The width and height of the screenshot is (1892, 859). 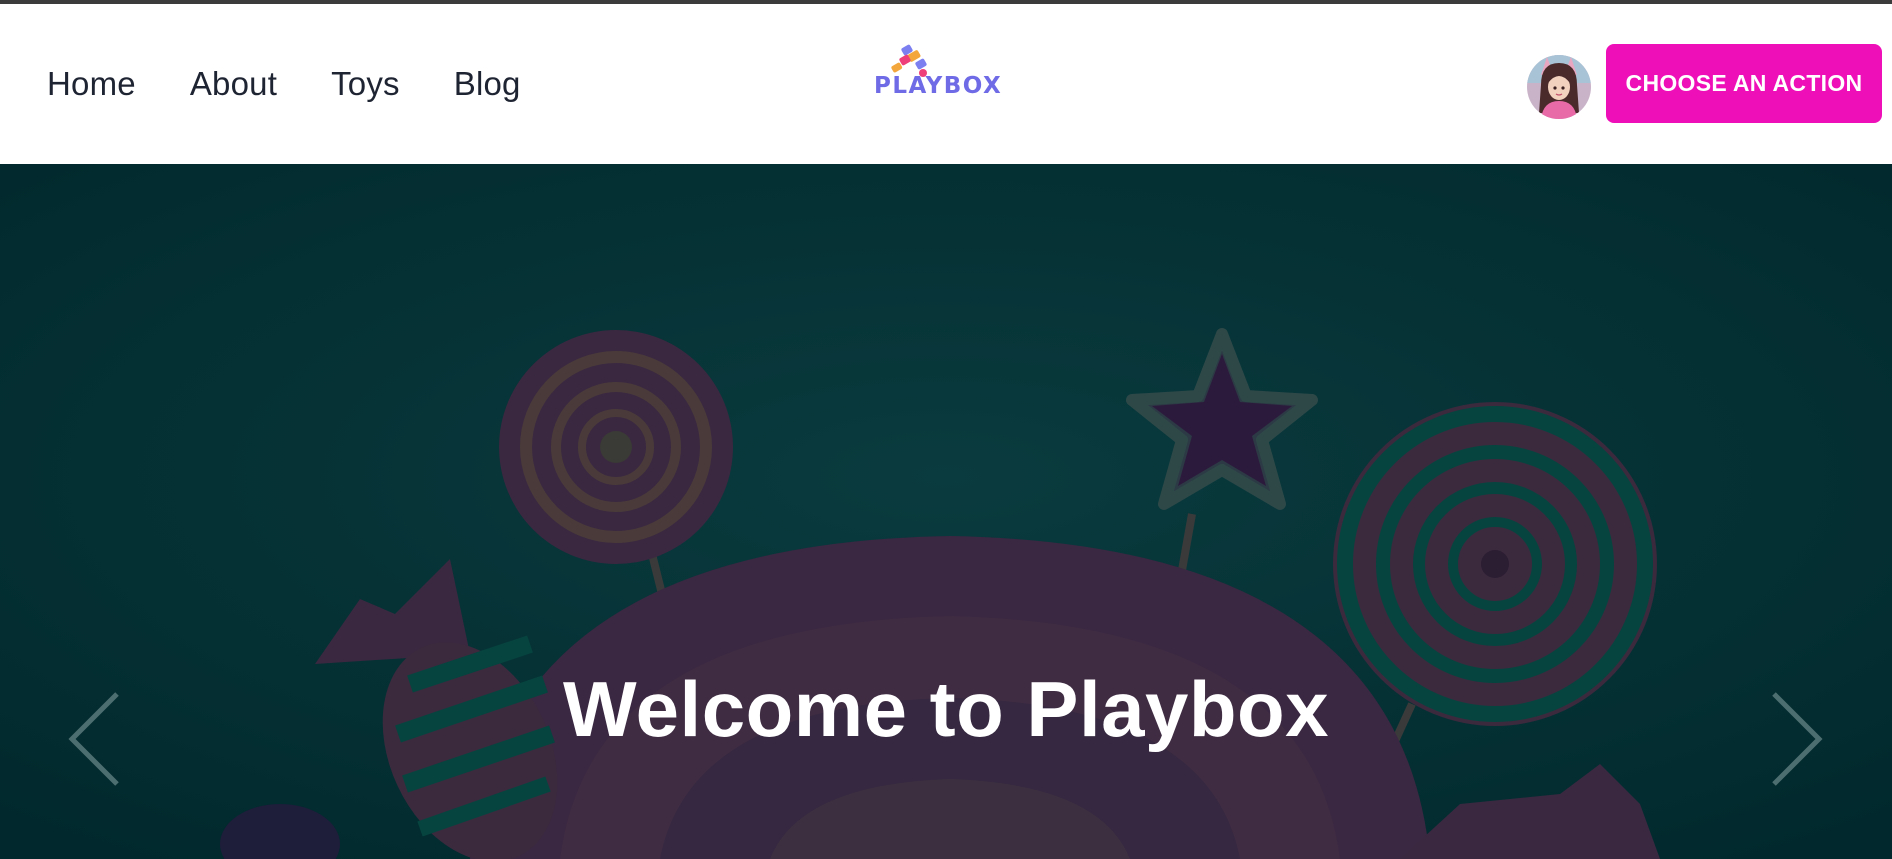 I want to click on carousel-next-button, so click(x=1797, y=739).